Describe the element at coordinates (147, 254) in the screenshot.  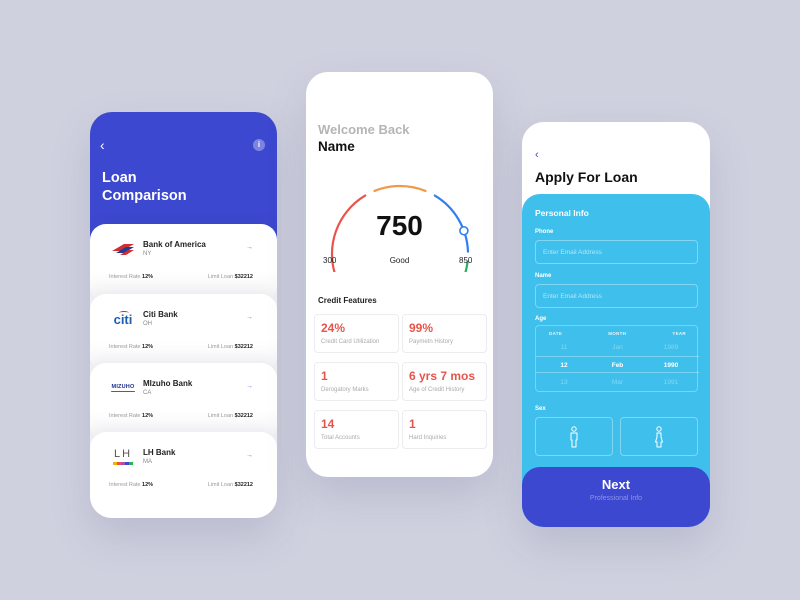
I see `bank-state: NY` at that location.